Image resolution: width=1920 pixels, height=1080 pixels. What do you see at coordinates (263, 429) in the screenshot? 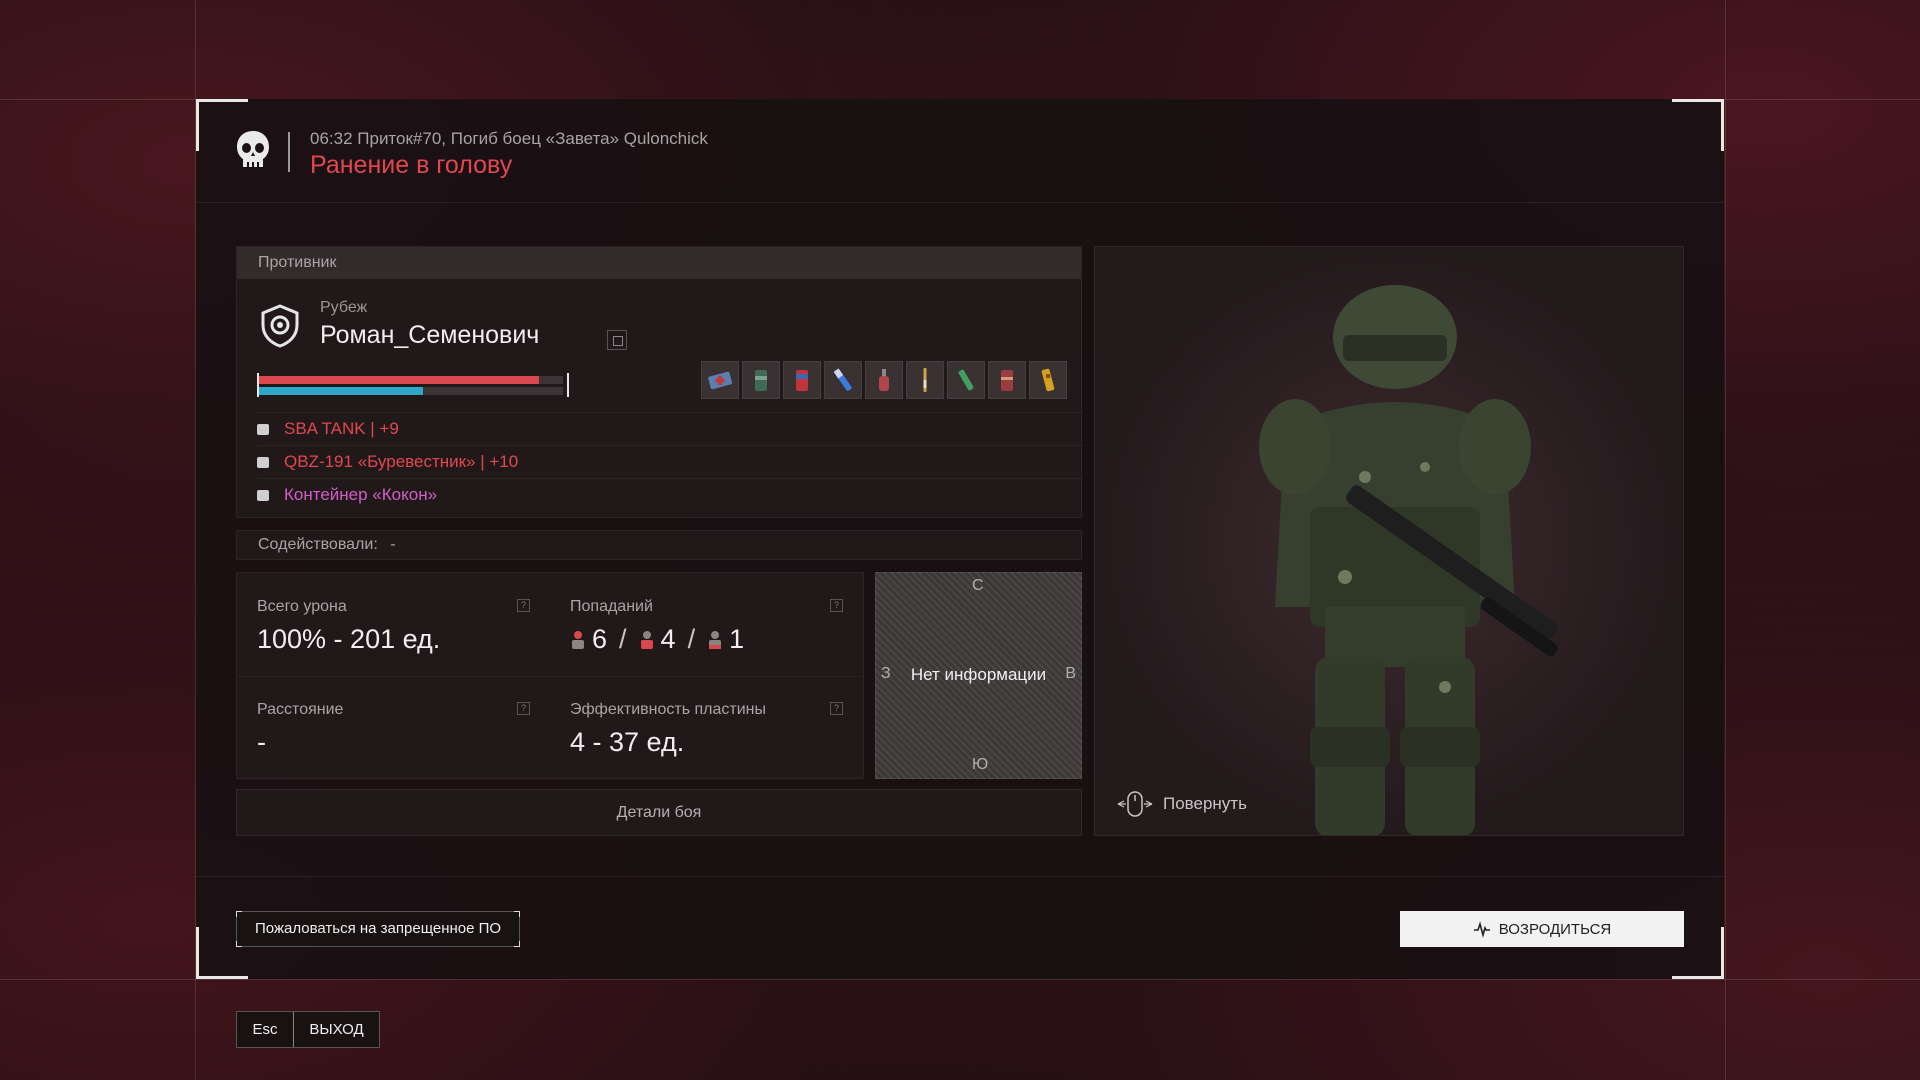
I see `armor-icon` at bounding box center [263, 429].